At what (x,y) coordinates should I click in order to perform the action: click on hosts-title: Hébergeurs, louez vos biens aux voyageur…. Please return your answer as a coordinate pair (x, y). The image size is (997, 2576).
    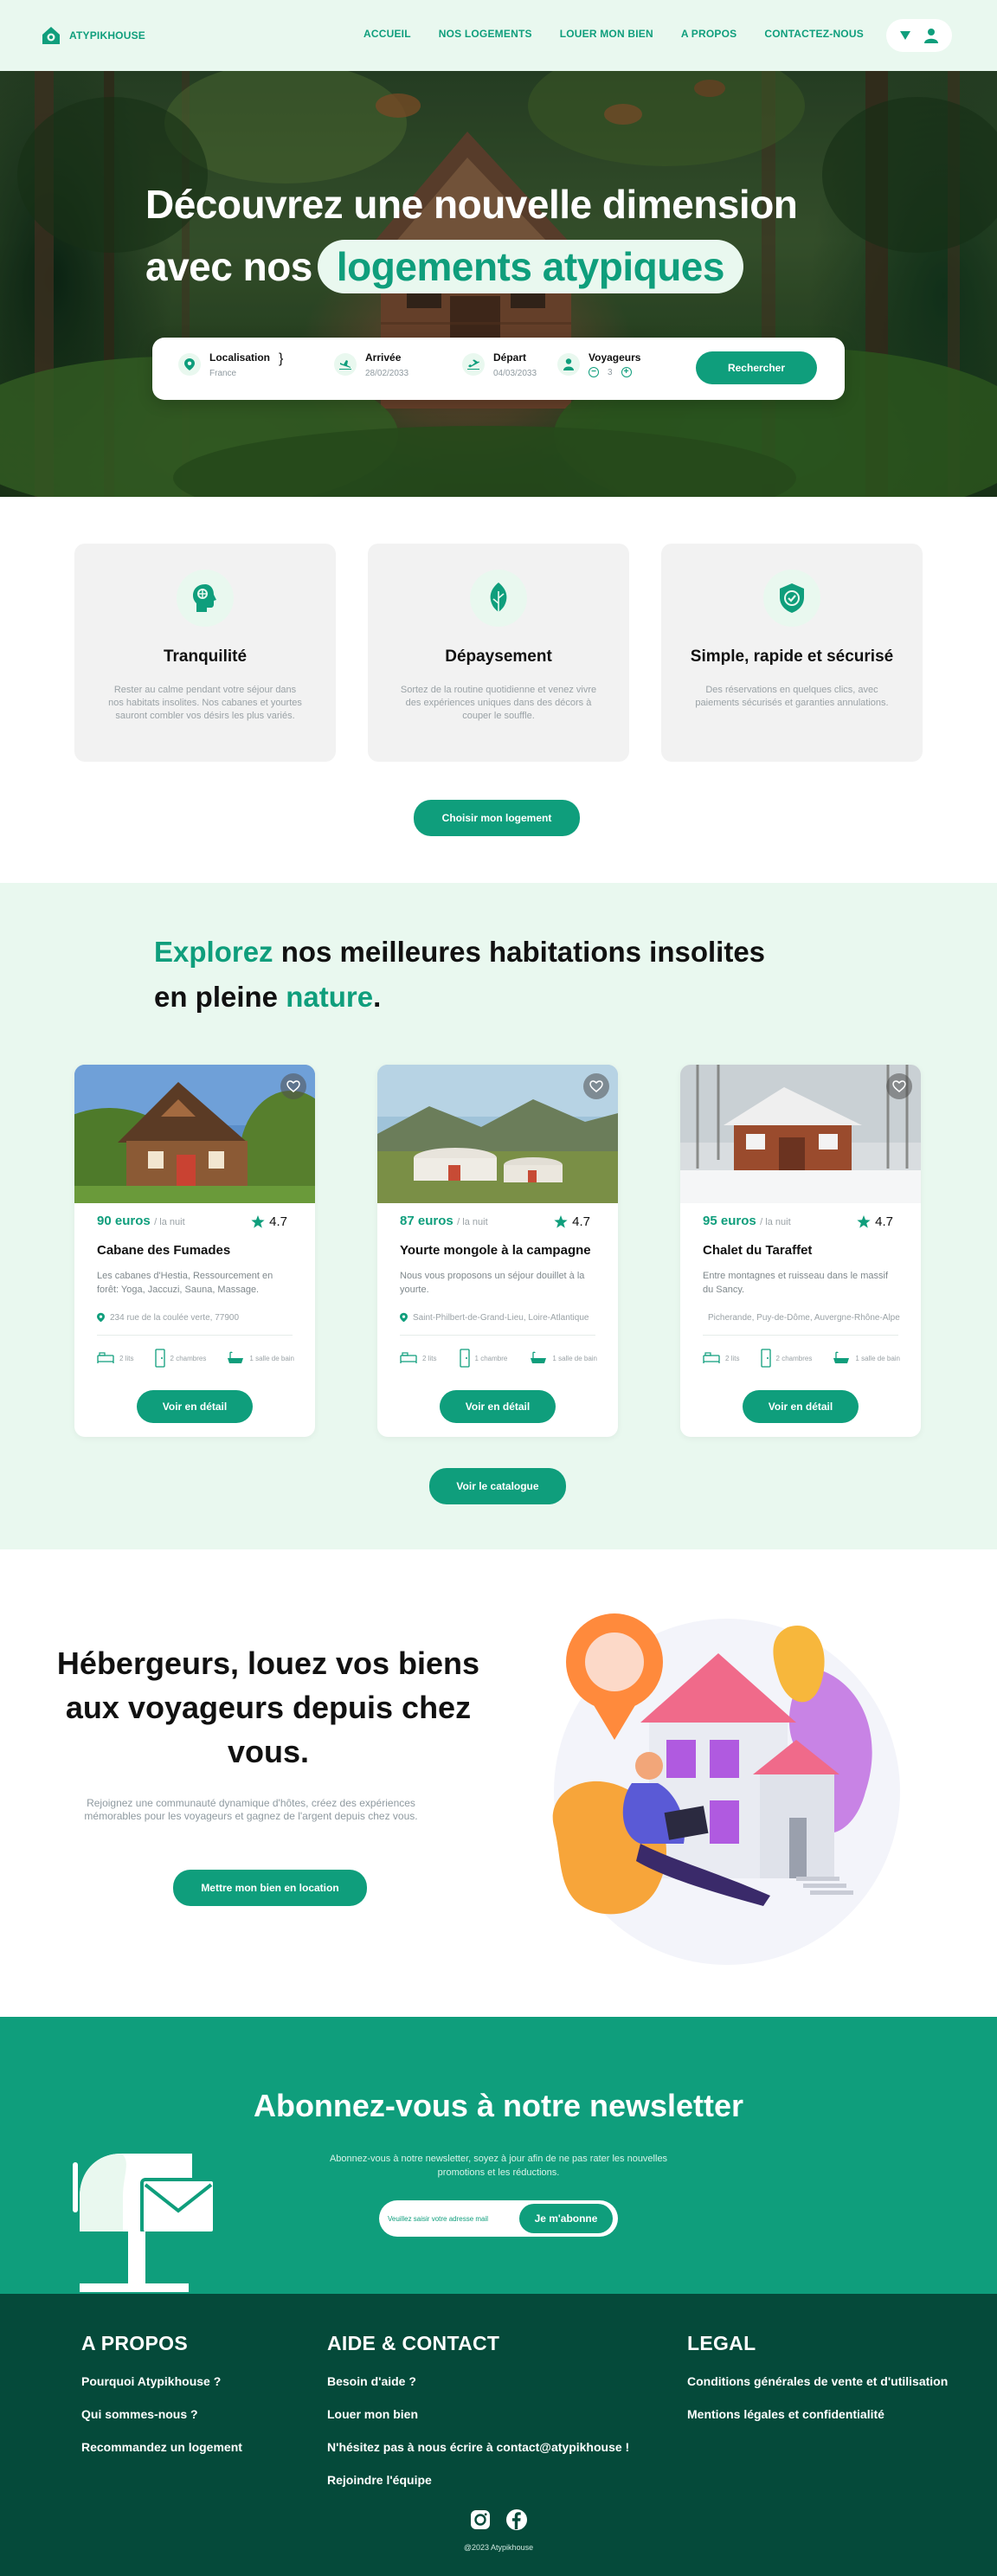
    Looking at the image, I should click on (268, 1707).